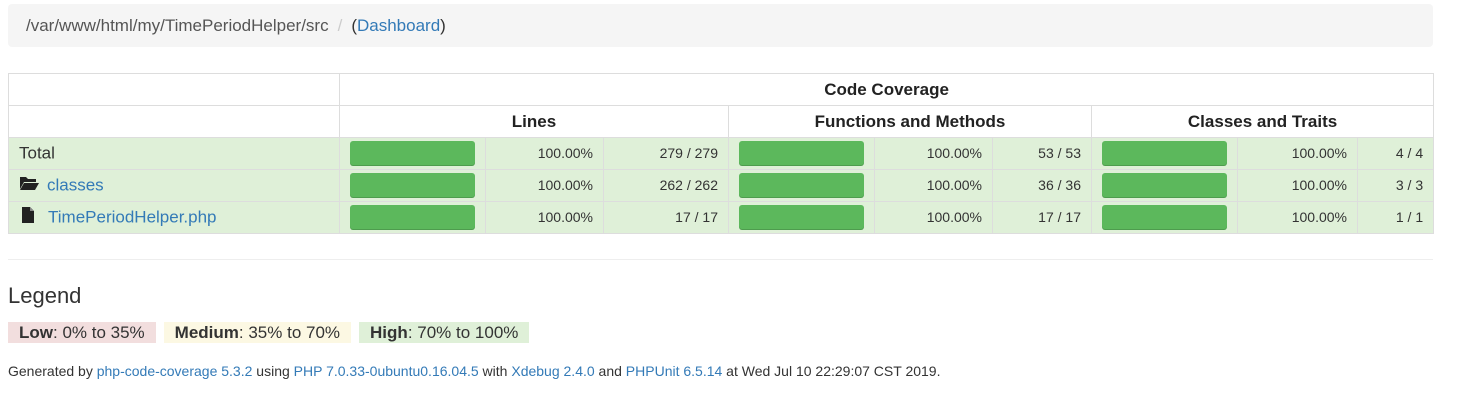  What do you see at coordinates (389, 332) in the screenshot?
I see `legend-high-label: High` at bounding box center [389, 332].